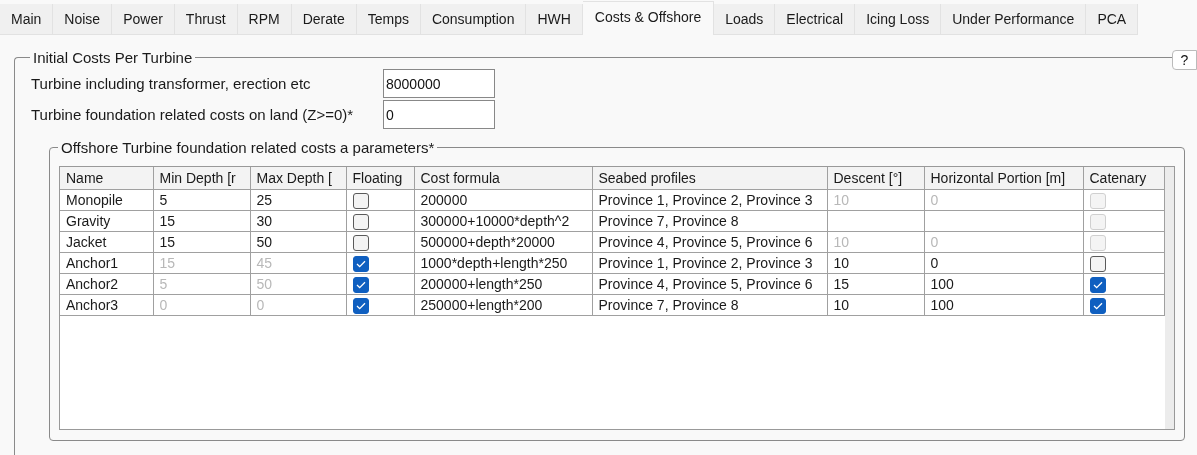 This screenshot has width=1197, height=455. What do you see at coordinates (439, 114) in the screenshot?
I see `input-field: 0` at bounding box center [439, 114].